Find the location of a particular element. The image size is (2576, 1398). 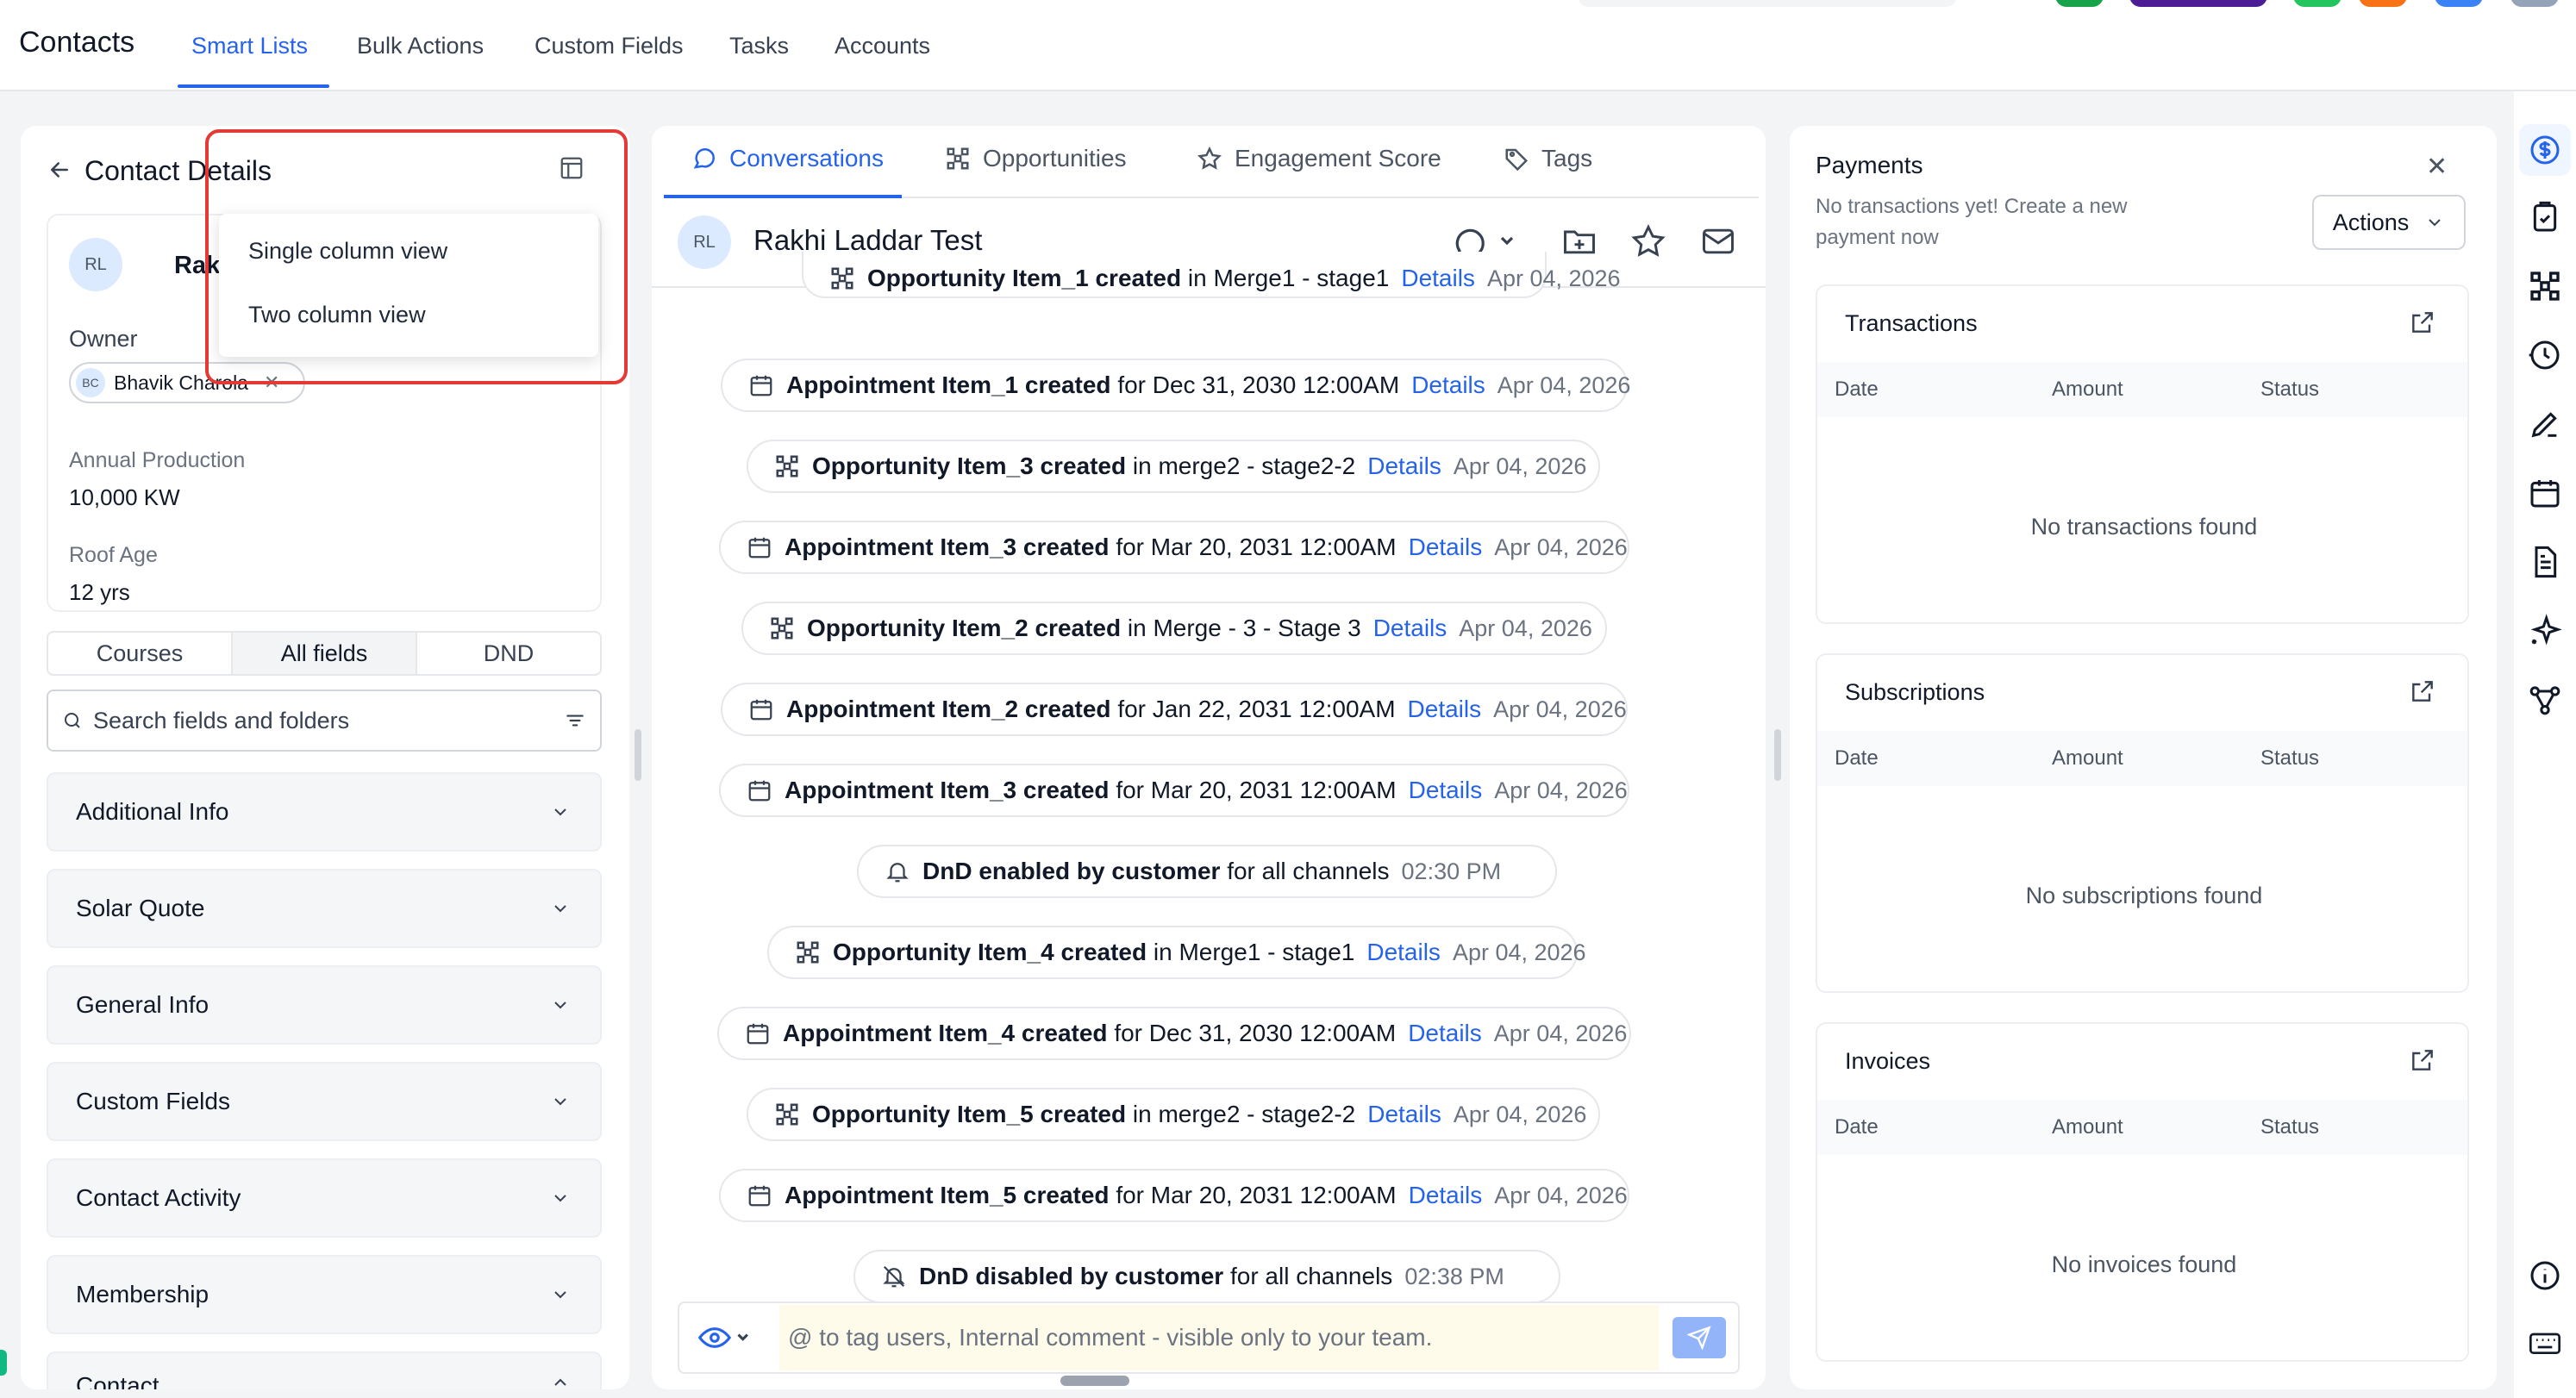

section-membership: Membership is located at coordinates (324, 1295).